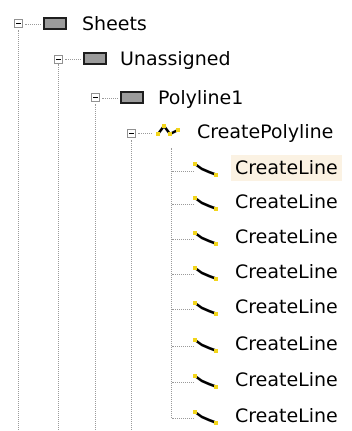 This screenshot has height=431, width=352. Describe the element at coordinates (55, 23) in the screenshot. I see `sheet-folder-icon` at that location.